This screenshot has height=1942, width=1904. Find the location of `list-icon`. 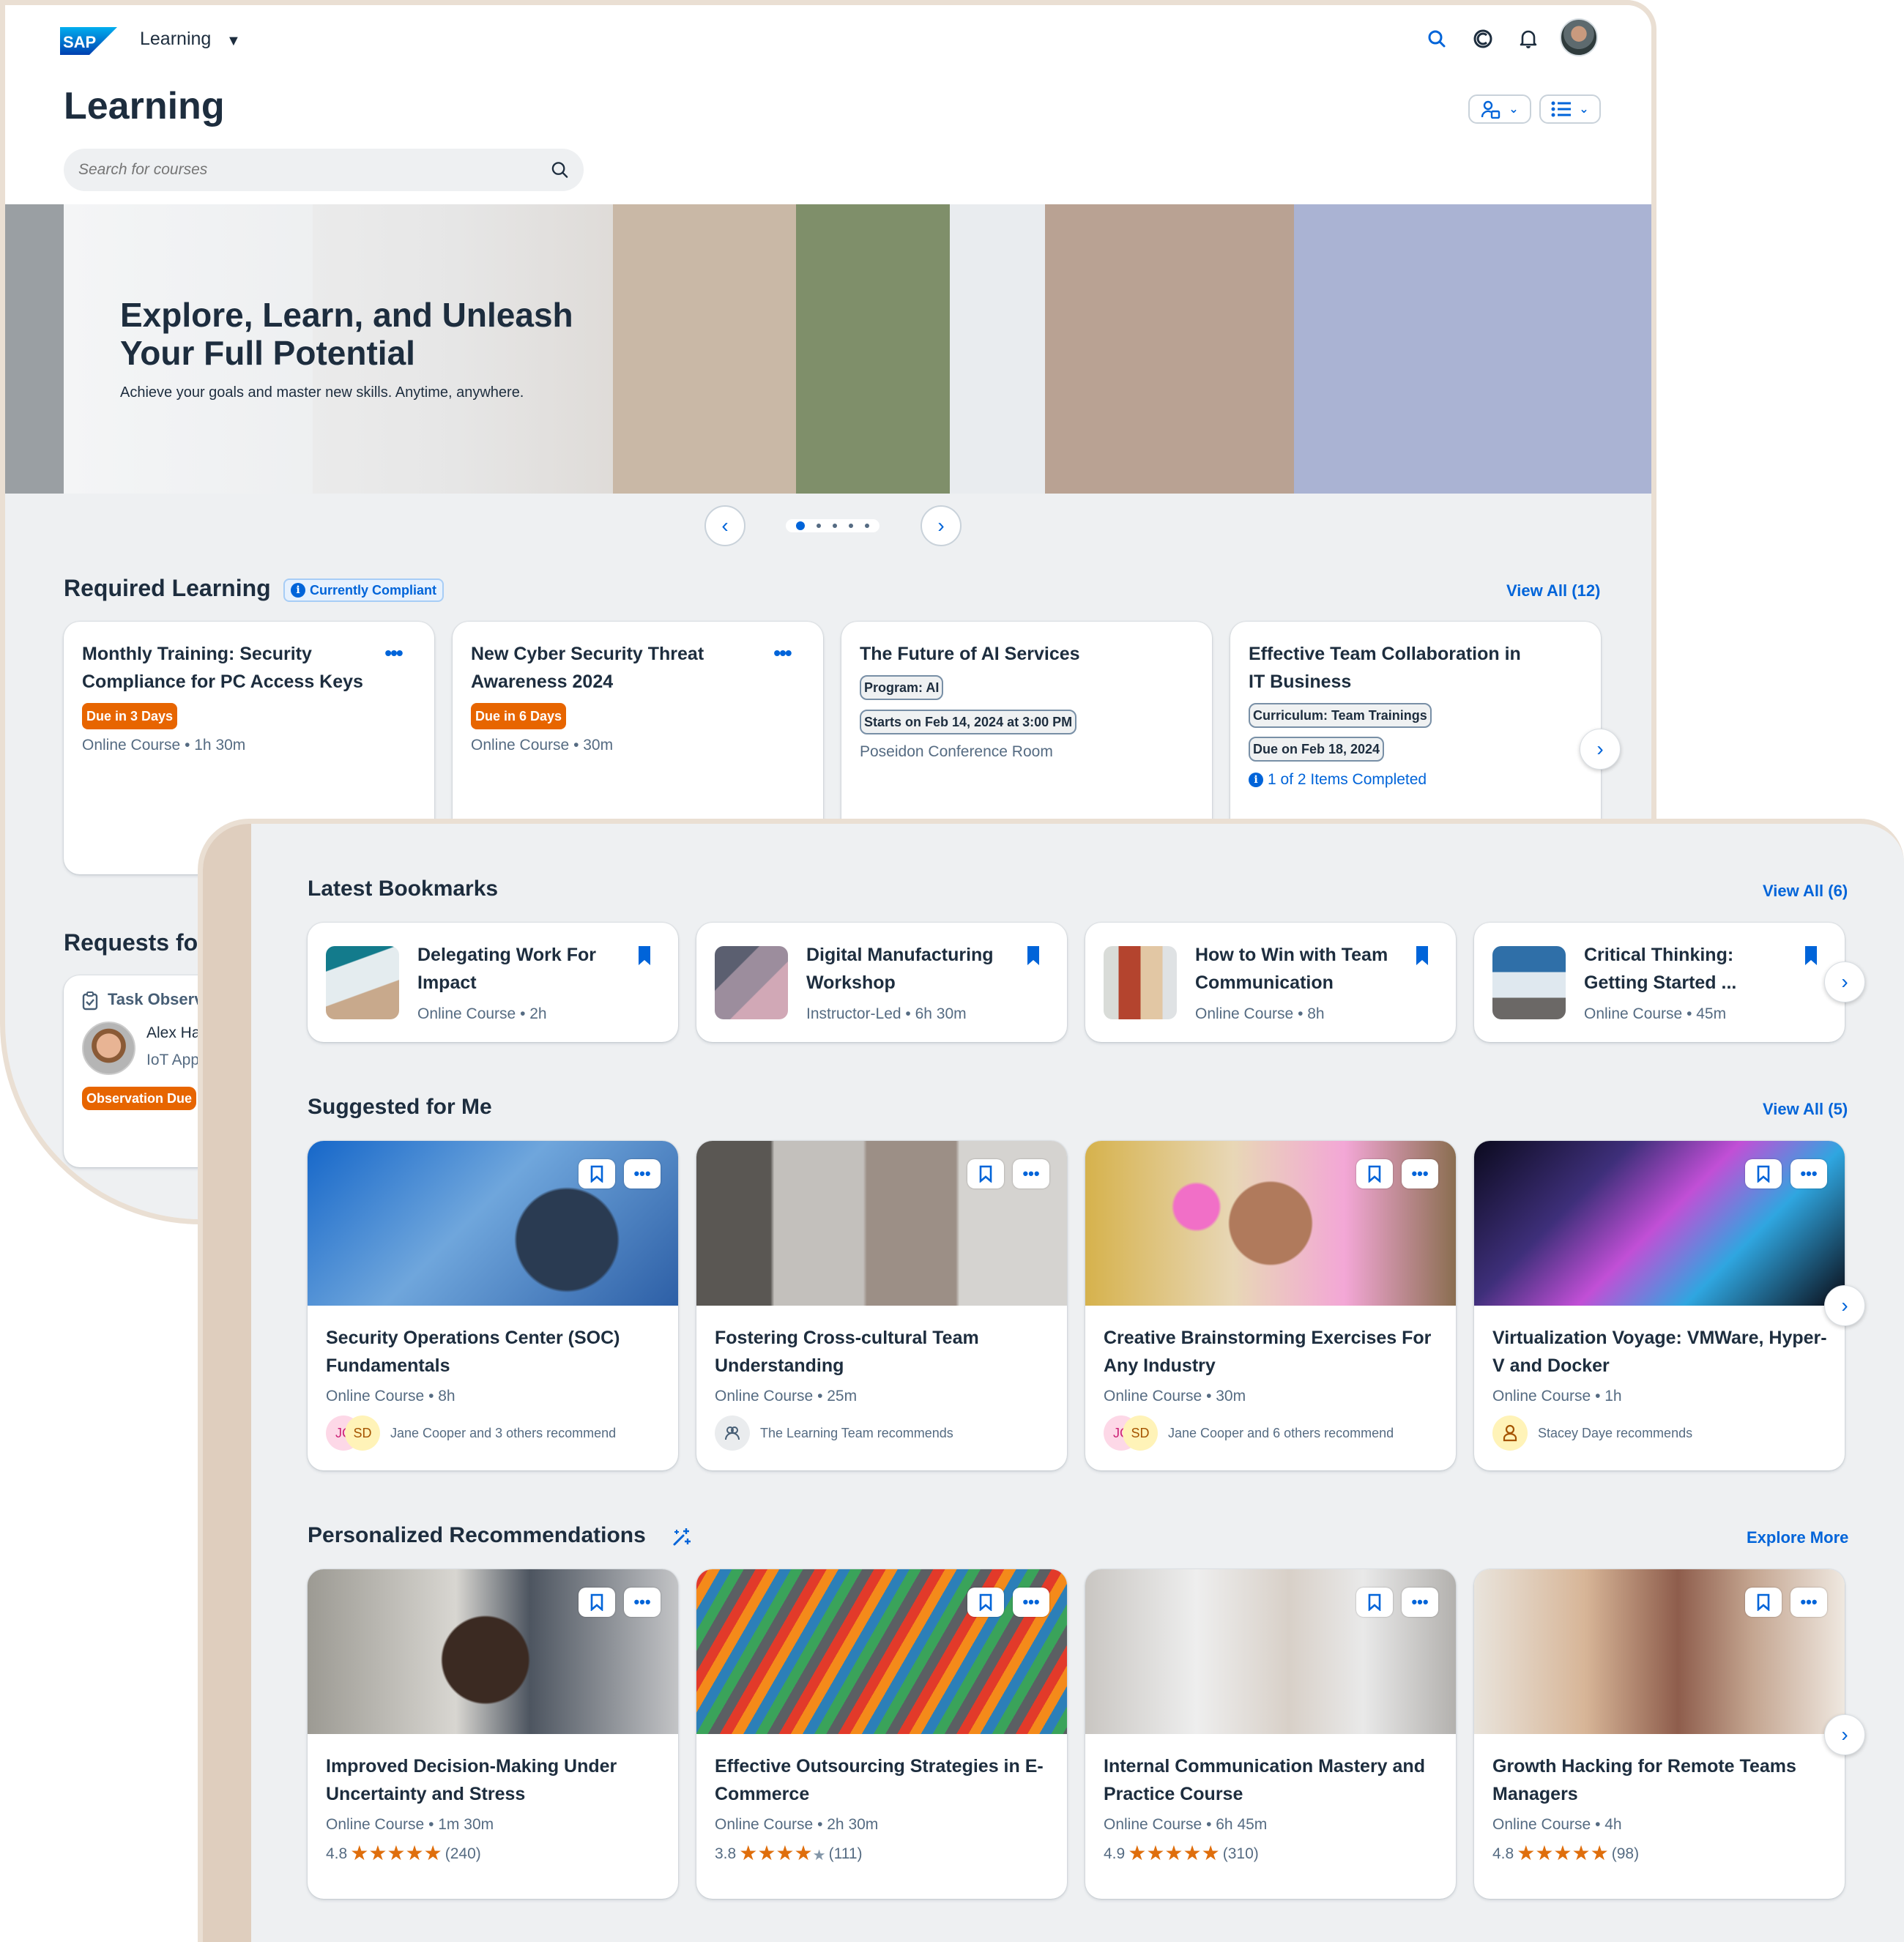

list-icon is located at coordinates (1562, 109).